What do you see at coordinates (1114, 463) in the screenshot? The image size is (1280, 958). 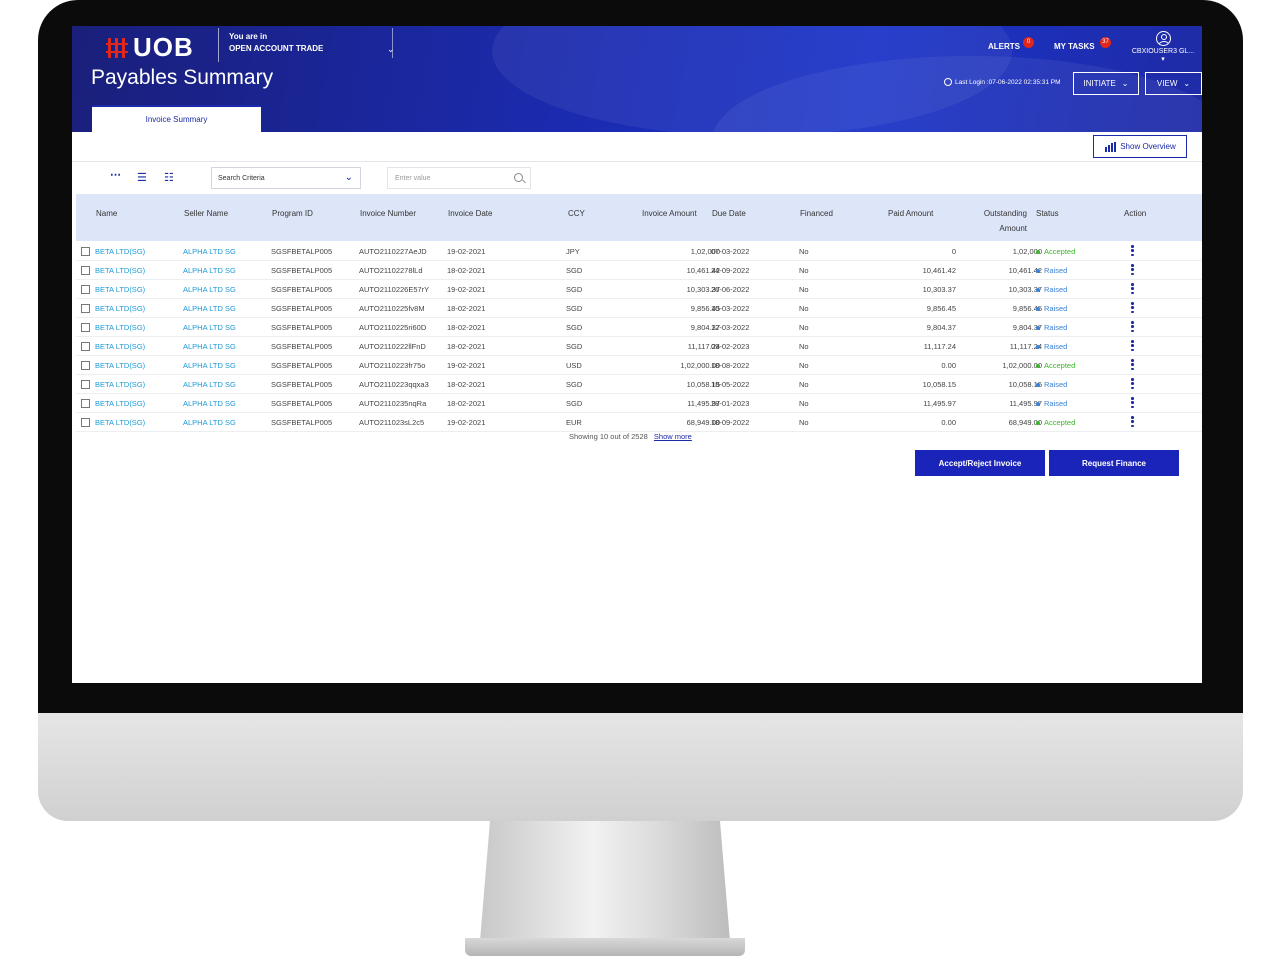 I see `request-finance-button: Request Finance` at bounding box center [1114, 463].